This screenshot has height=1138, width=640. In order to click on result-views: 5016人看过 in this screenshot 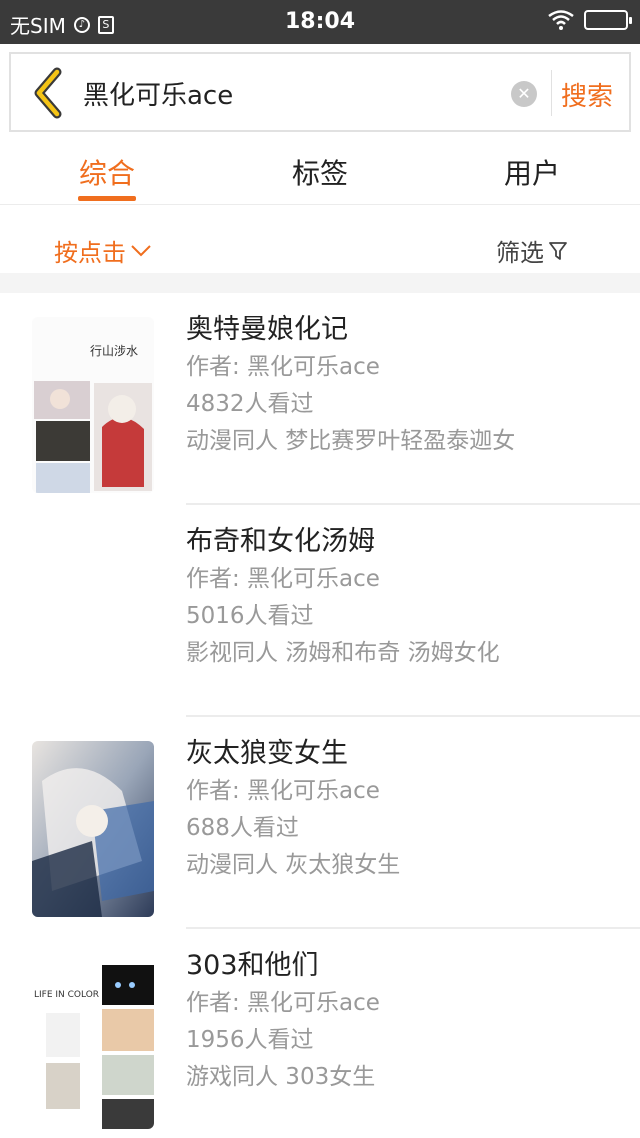, I will do `click(250, 616)`.